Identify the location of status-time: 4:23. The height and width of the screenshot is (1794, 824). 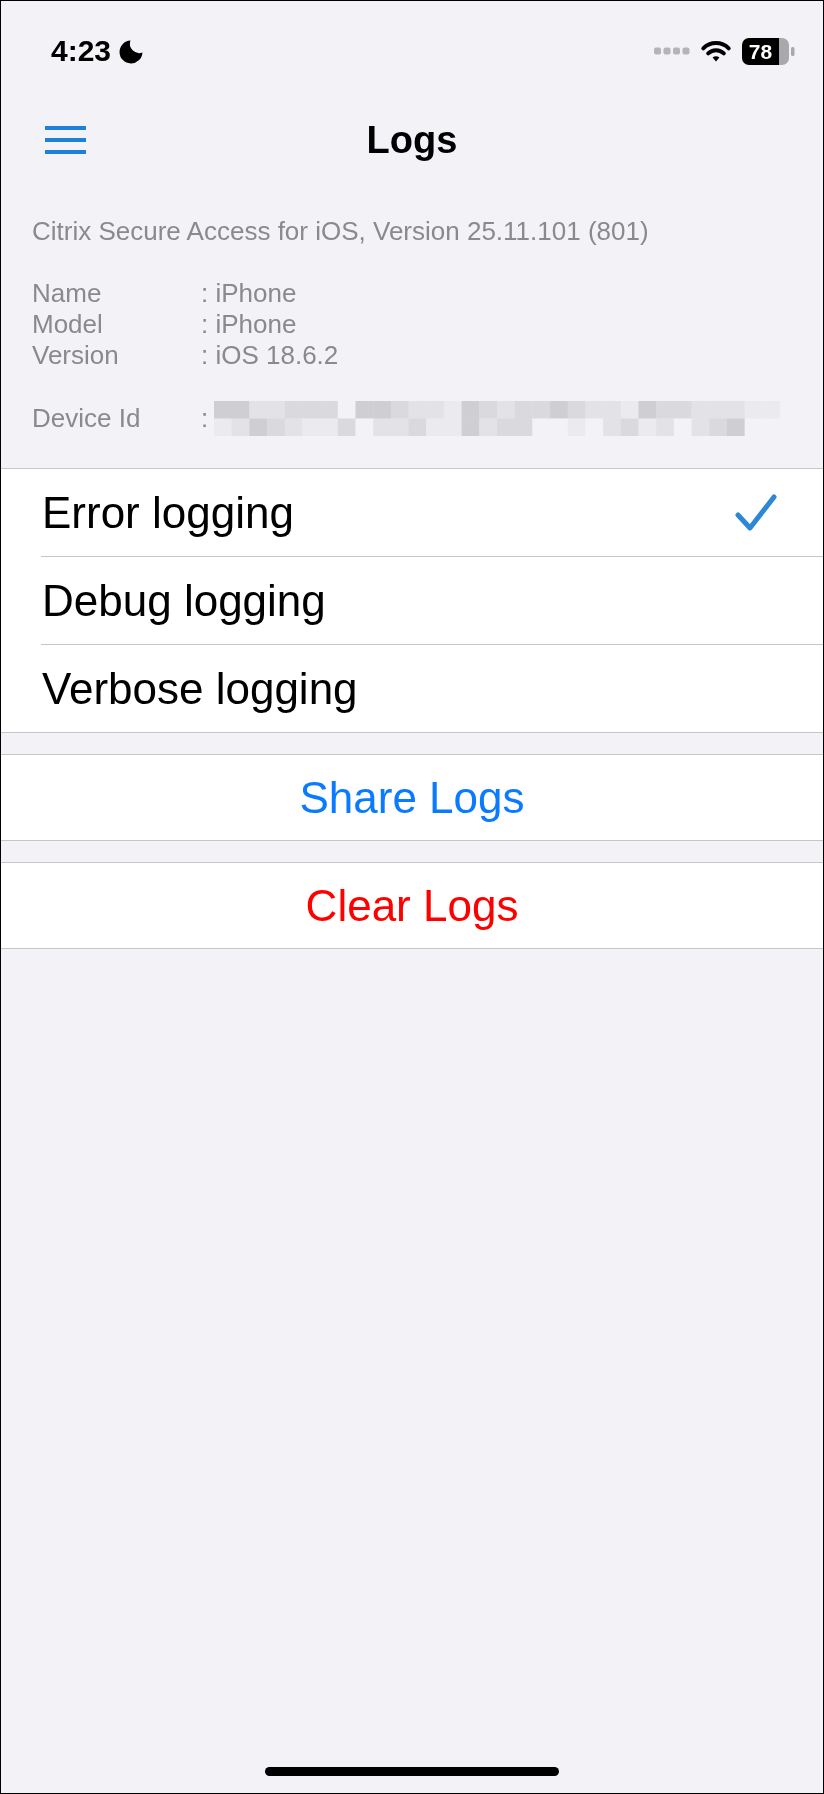
(81, 51).